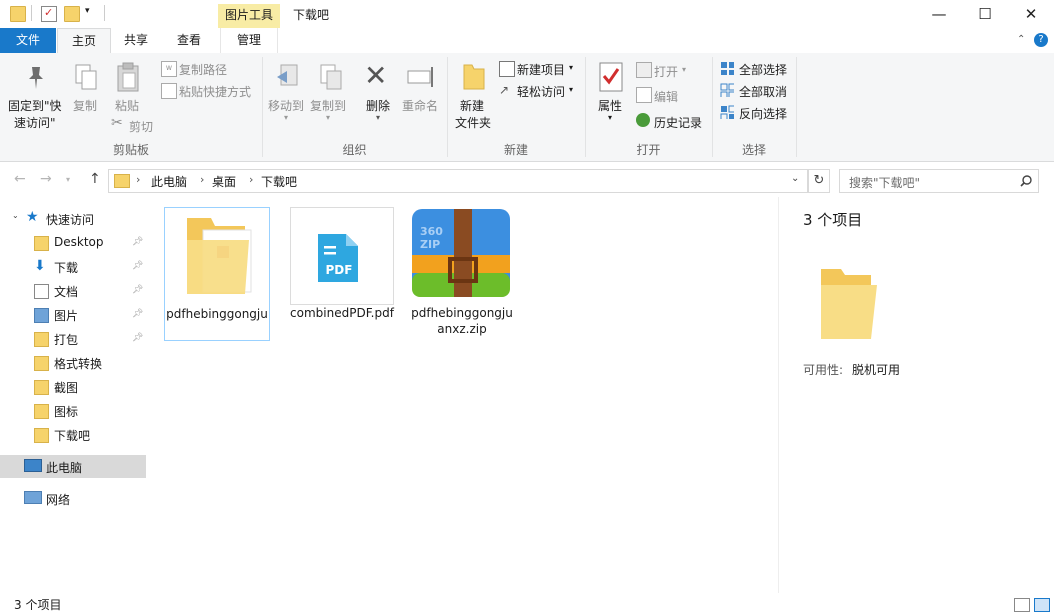 This screenshot has width=1054, height=615. I want to click on easy-access-button: 轻松访问, so click(541, 91).